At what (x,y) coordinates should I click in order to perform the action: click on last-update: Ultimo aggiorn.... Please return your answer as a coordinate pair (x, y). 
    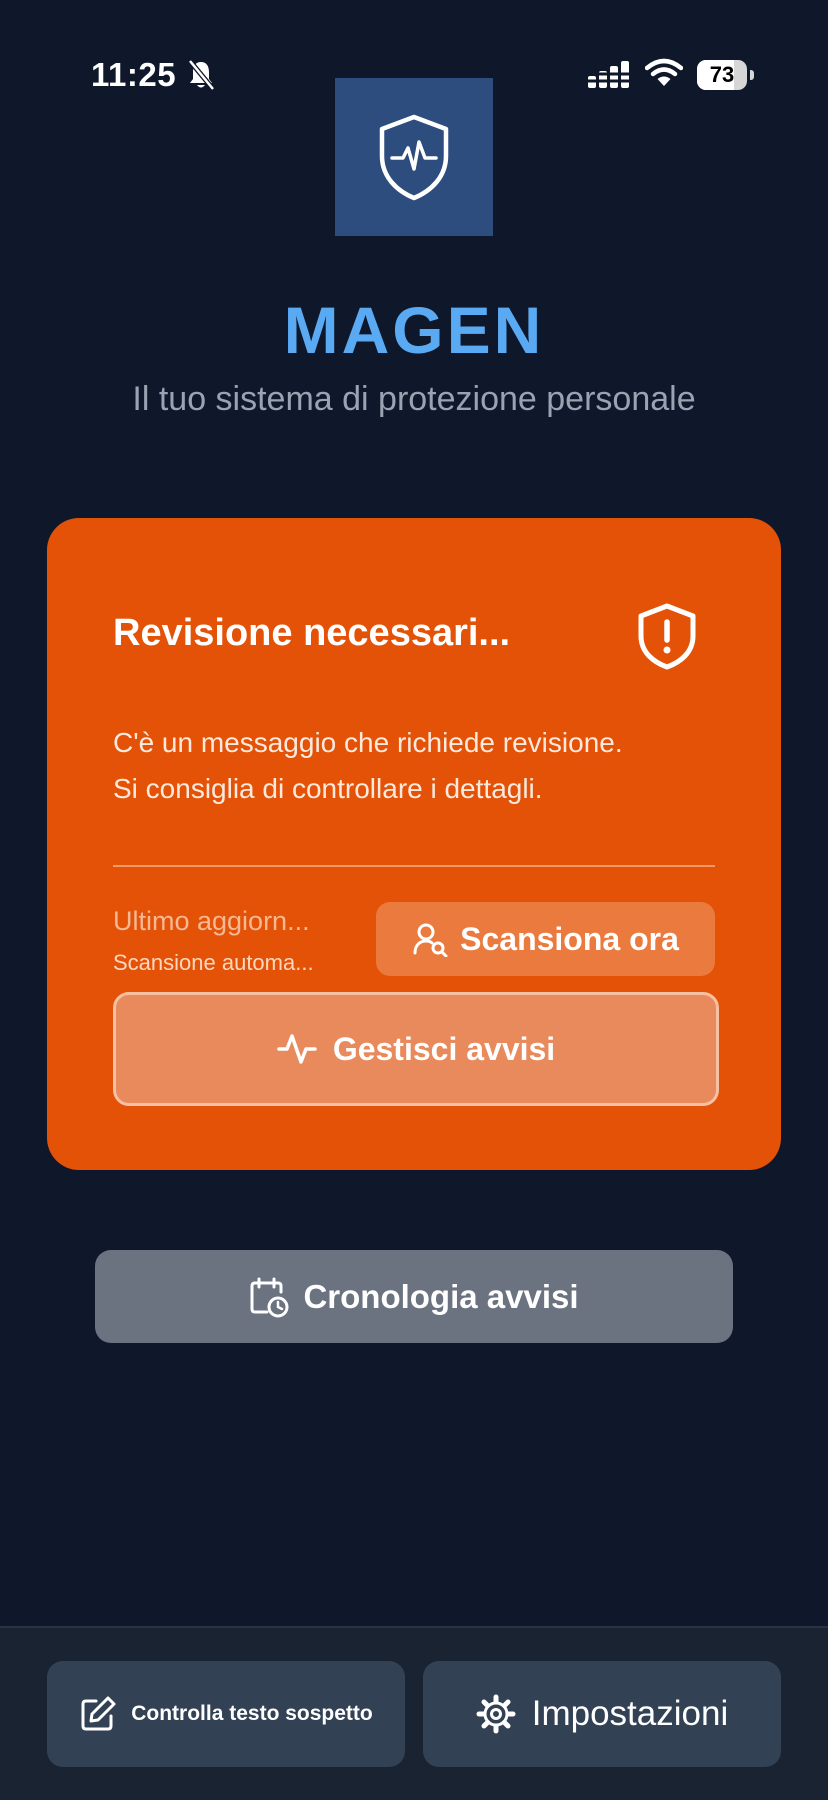
    Looking at the image, I should click on (211, 921).